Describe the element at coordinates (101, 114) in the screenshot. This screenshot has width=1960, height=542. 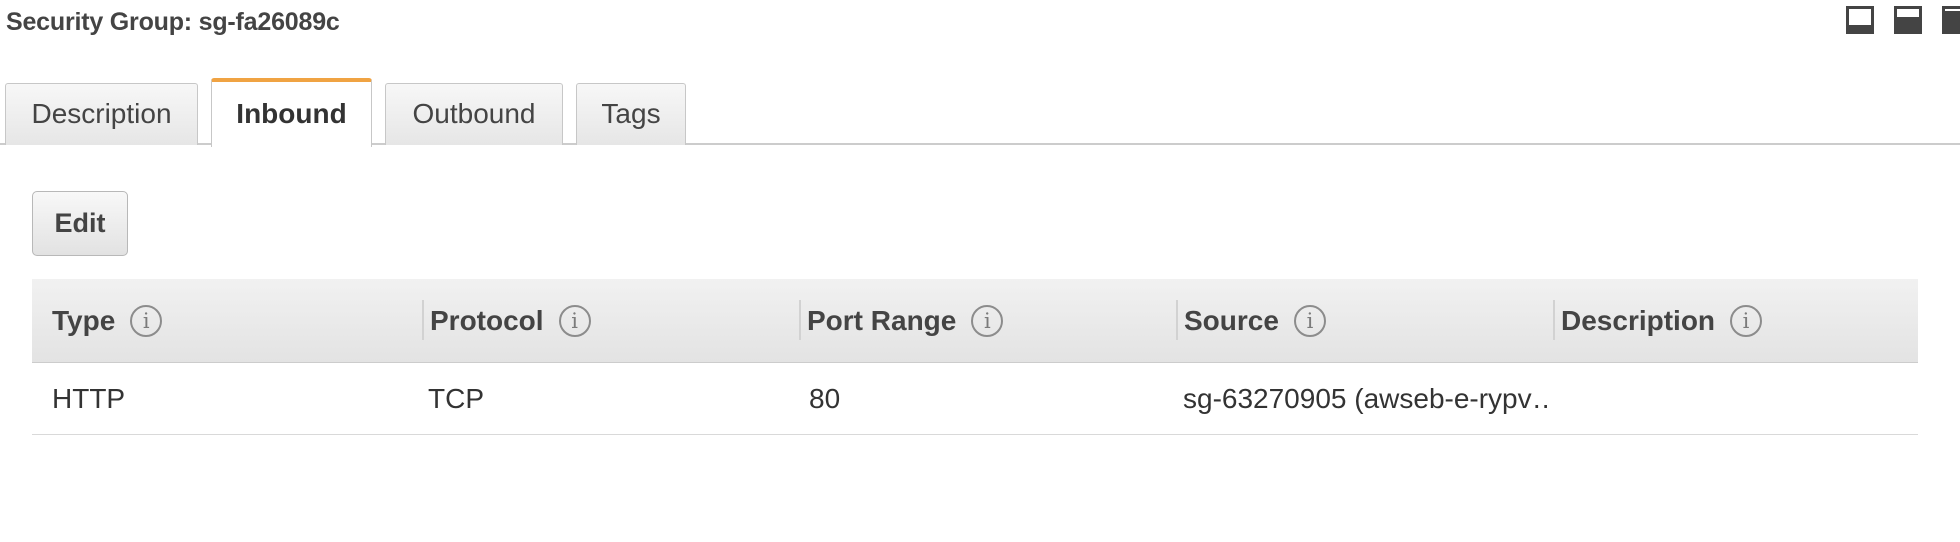
I see `tab-description: Description` at that location.